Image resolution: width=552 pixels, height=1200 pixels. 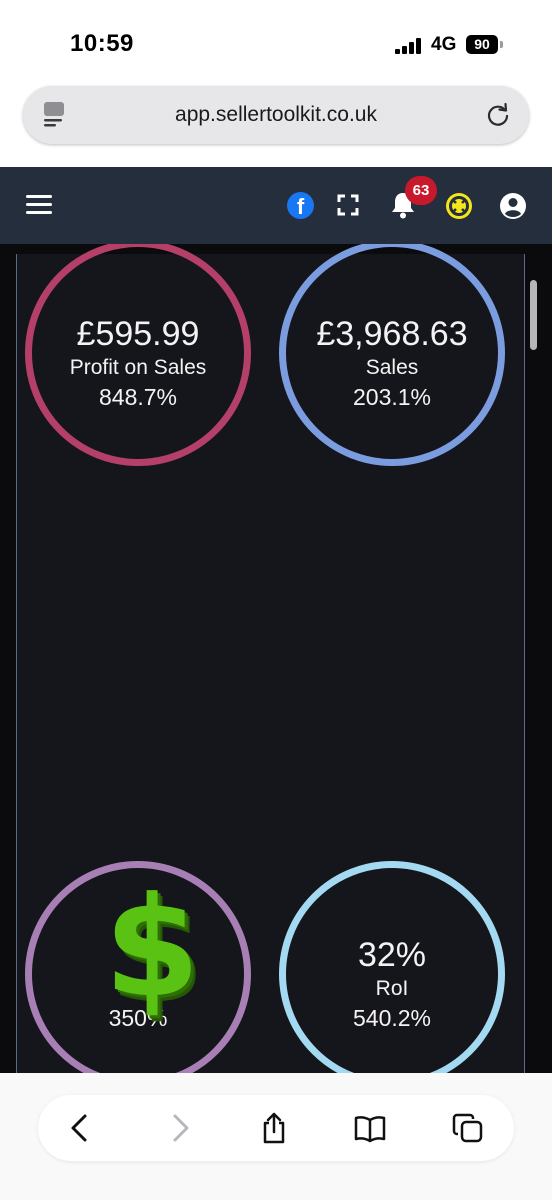 What do you see at coordinates (498, 115) in the screenshot?
I see `reload-icon` at bounding box center [498, 115].